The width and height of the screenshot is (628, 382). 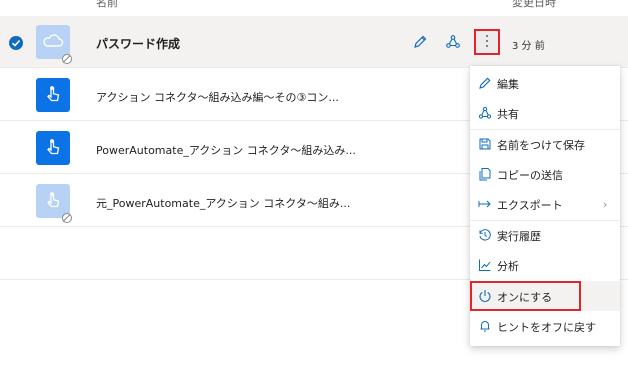 I want to click on menu-item-label: 編集, so click(x=508, y=84).